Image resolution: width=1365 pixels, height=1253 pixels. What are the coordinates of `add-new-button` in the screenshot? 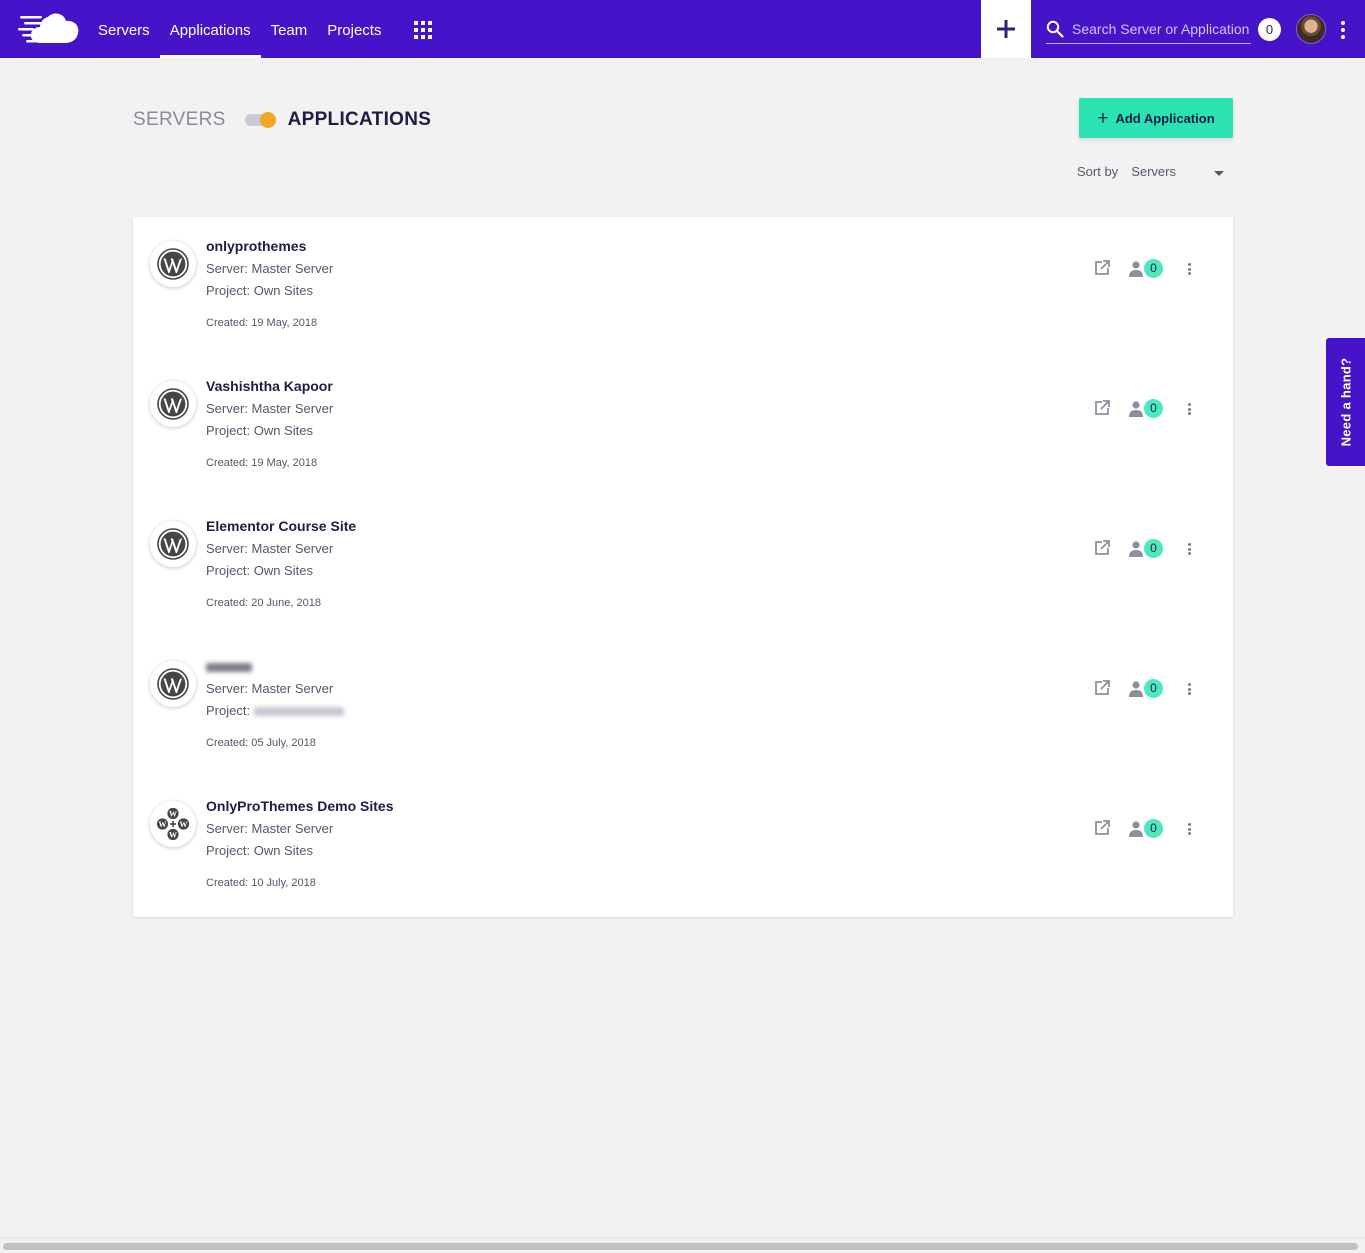 It's located at (1006, 29).